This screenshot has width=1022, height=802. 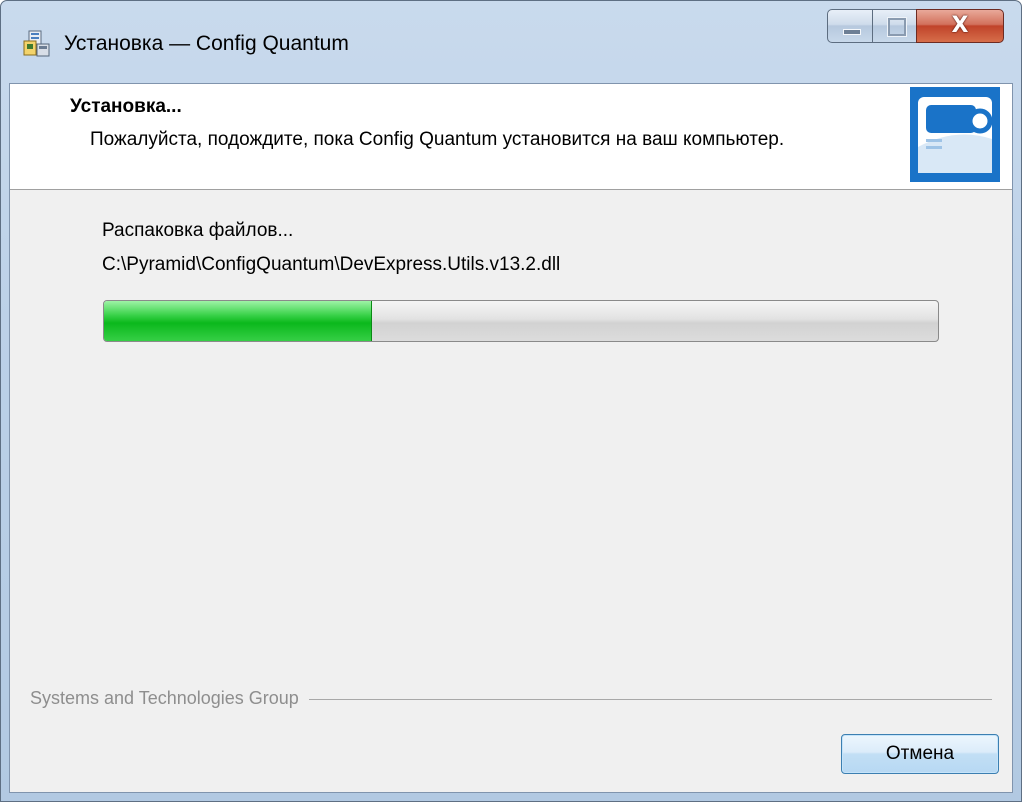 I want to click on title-bar: Установка — Config Quantum X, so click(x=511, y=42).